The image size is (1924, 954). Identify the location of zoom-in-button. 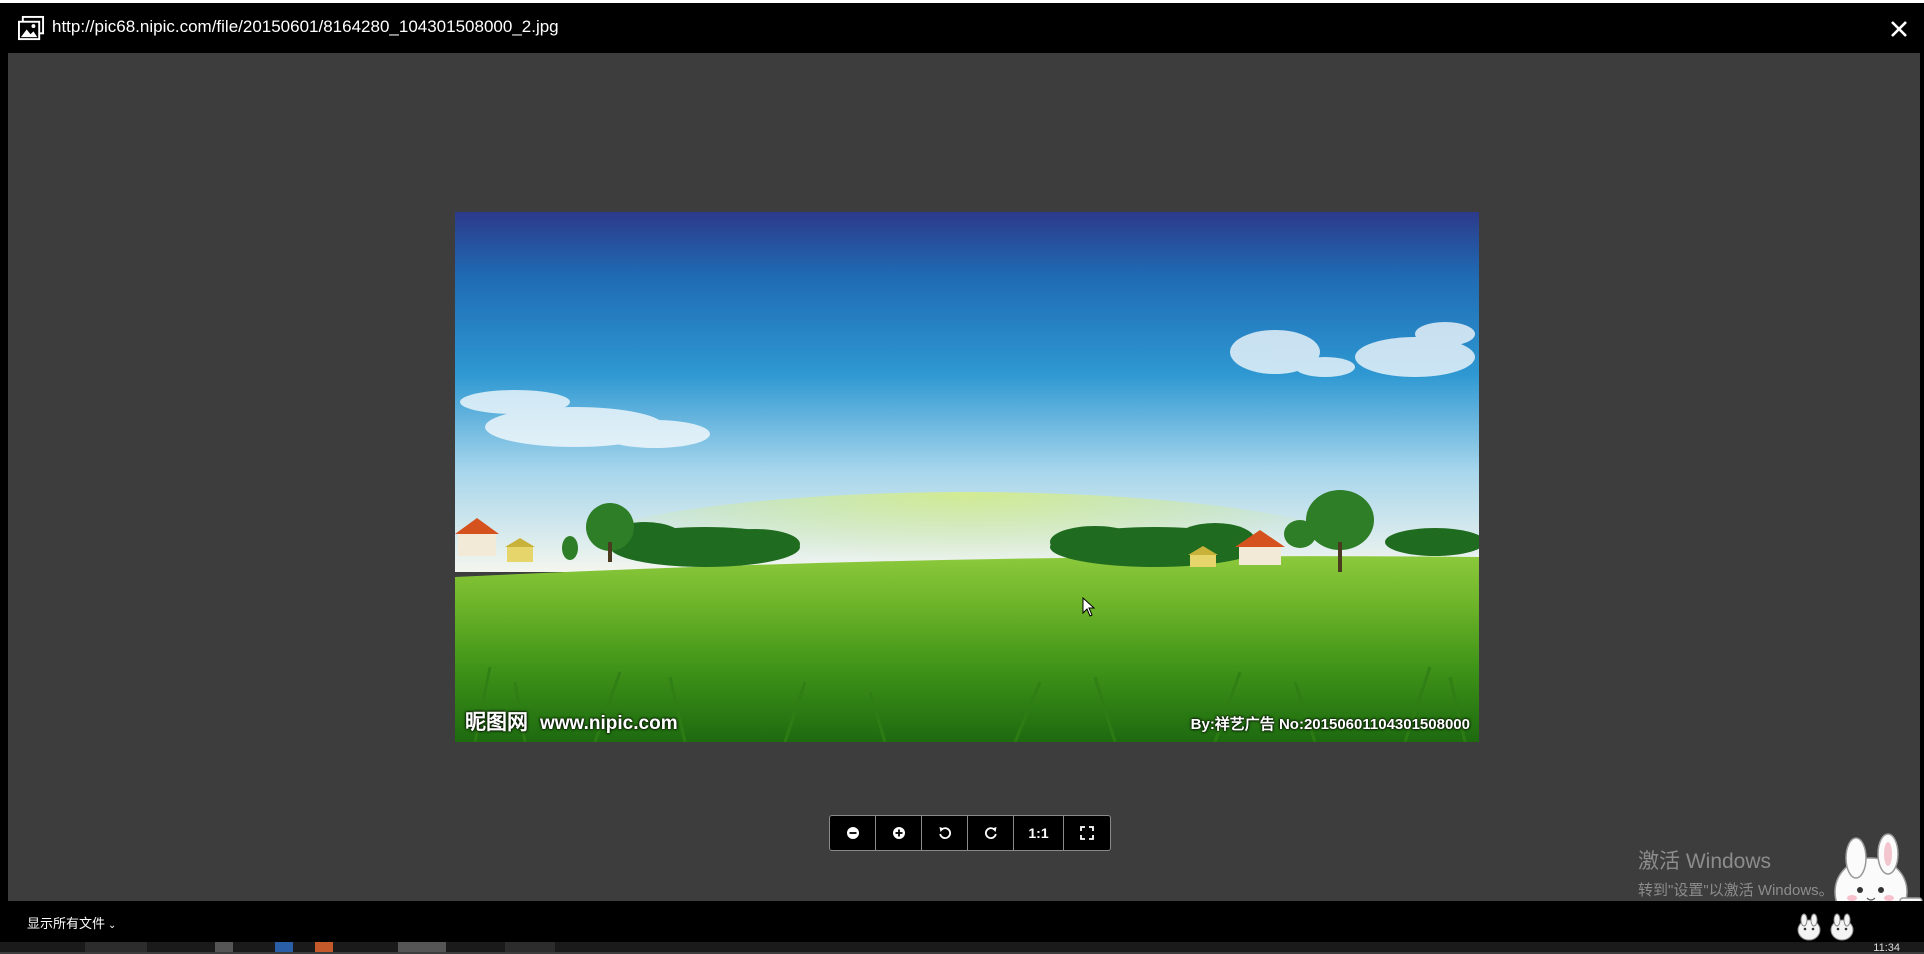
(899, 833).